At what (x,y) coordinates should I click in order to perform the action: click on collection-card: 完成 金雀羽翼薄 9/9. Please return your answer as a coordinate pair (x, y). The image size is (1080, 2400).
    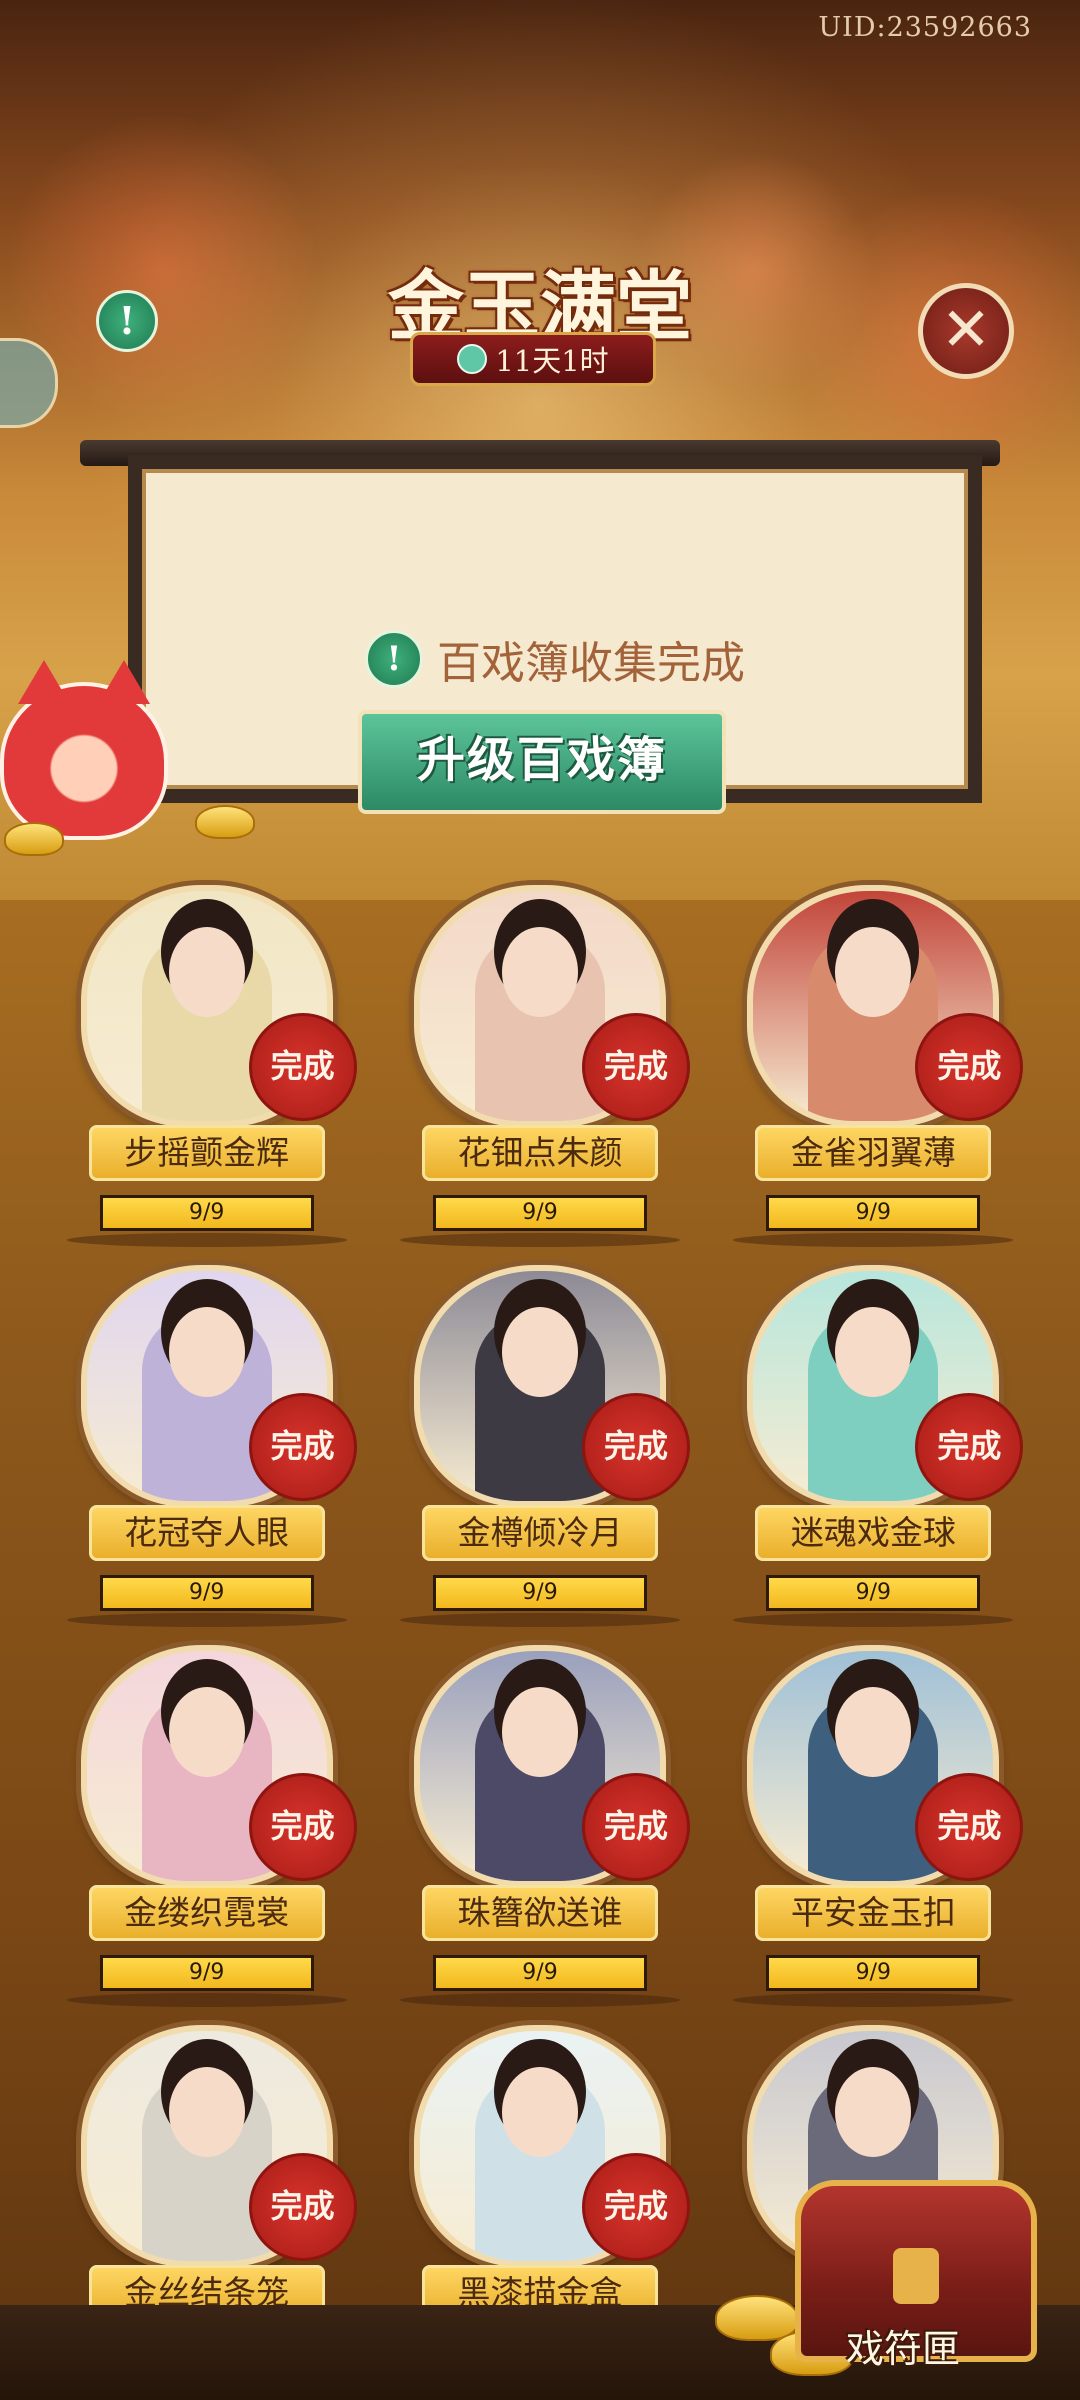
    Looking at the image, I should click on (873, 1066).